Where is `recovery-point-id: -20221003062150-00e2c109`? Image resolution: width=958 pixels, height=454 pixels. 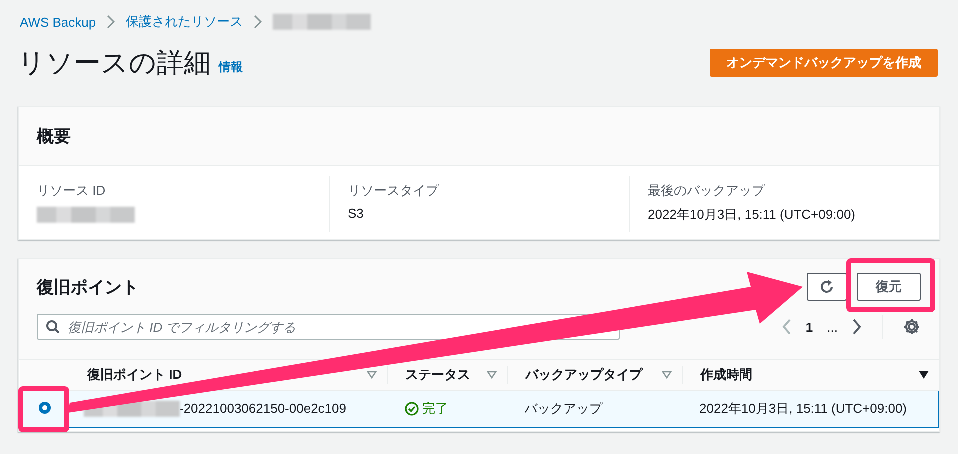
recovery-point-id: -20221003062150-00e2c109 is located at coordinates (263, 408).